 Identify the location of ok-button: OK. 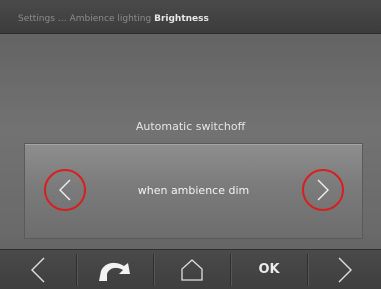
(269, 269).